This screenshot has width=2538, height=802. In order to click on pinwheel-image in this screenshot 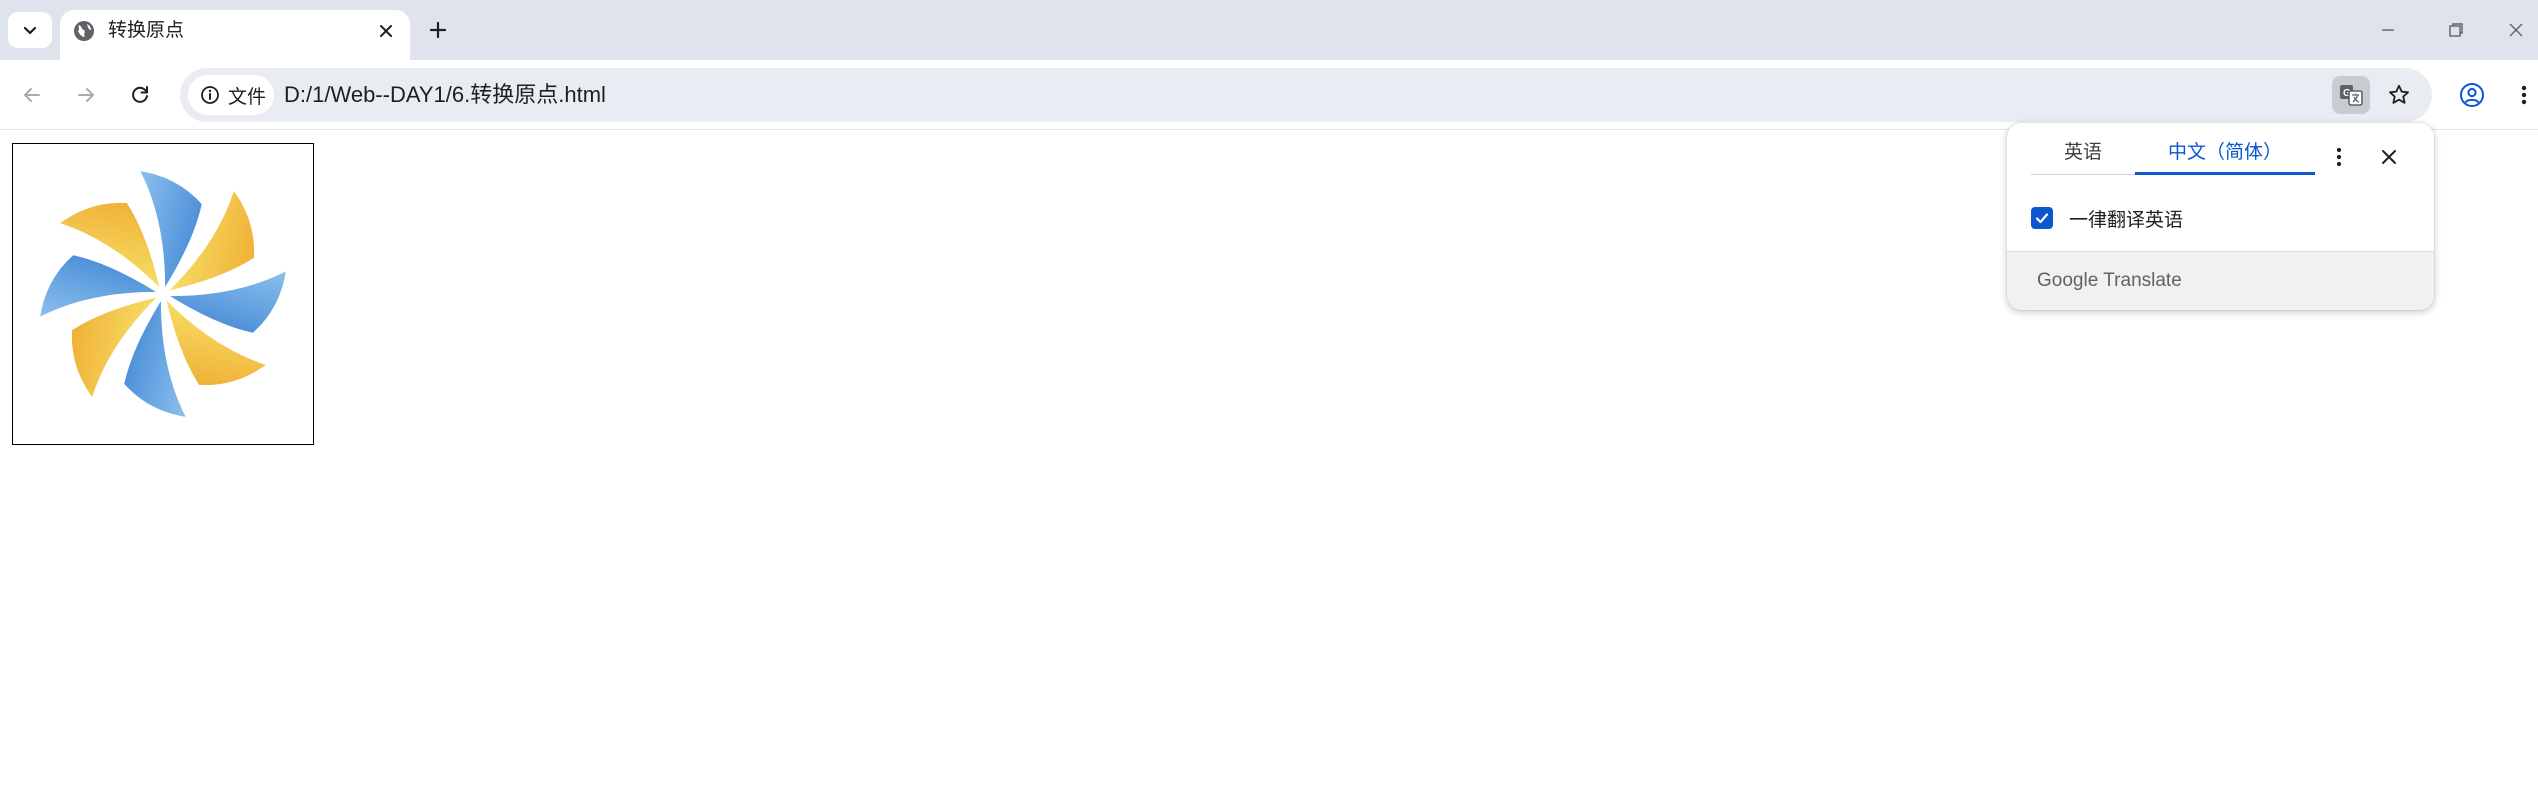, I will do `click(163, 294)`.